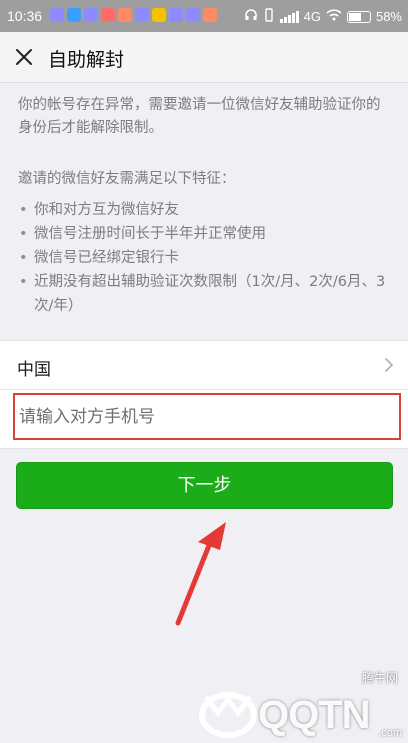 The height and width of the screenshot is (743, 408). What do you see at coordinates (228, 715) in the screenshot?
I see `watermark-logo-icon` at bounding box center [228, 715].